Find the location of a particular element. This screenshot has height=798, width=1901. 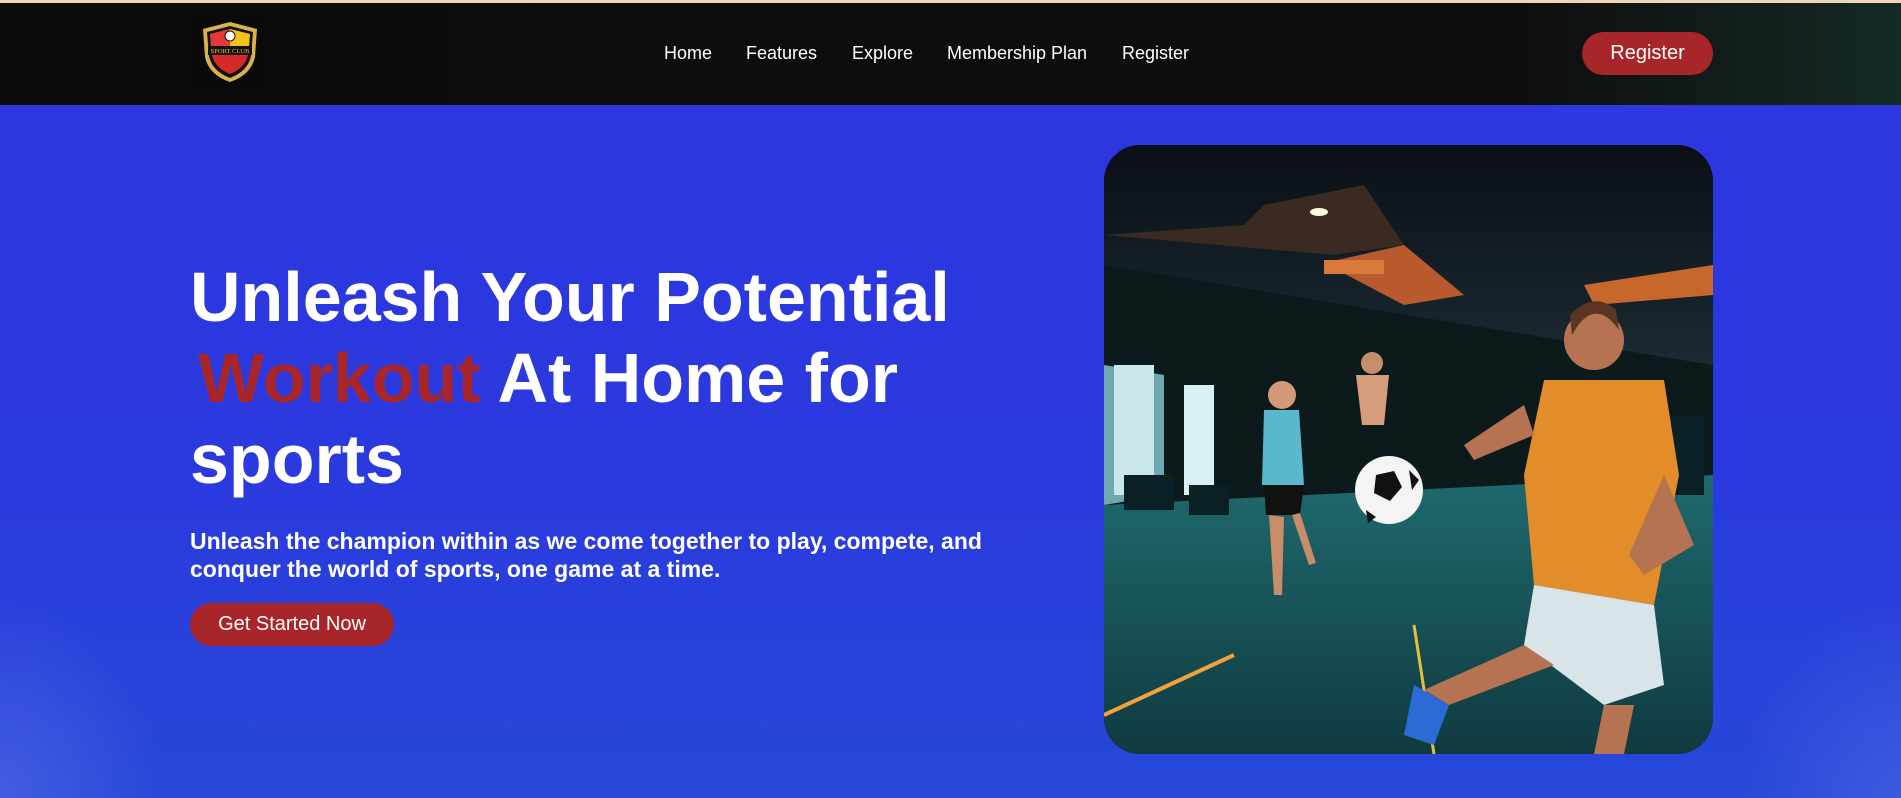

nav-home-link: Home is located at coordinates (688, 53).